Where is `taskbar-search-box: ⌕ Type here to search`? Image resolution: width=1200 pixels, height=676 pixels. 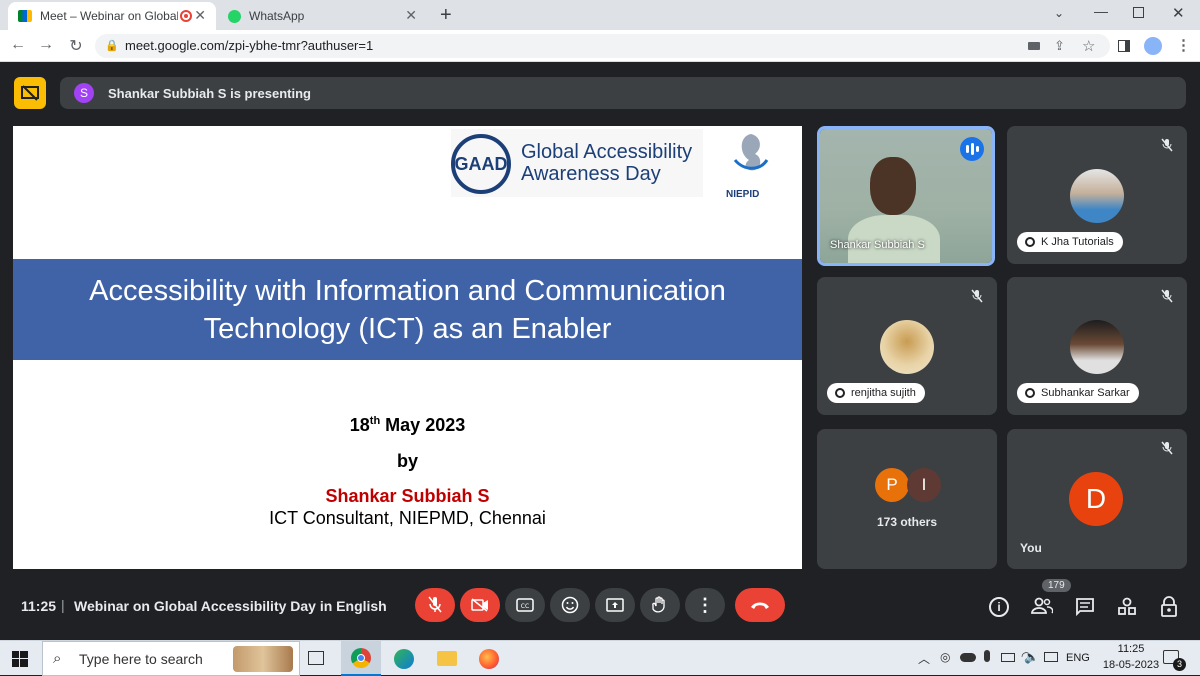
taskbar-search-box: ⌕ Type here to search is located at coordinates (171, 658).